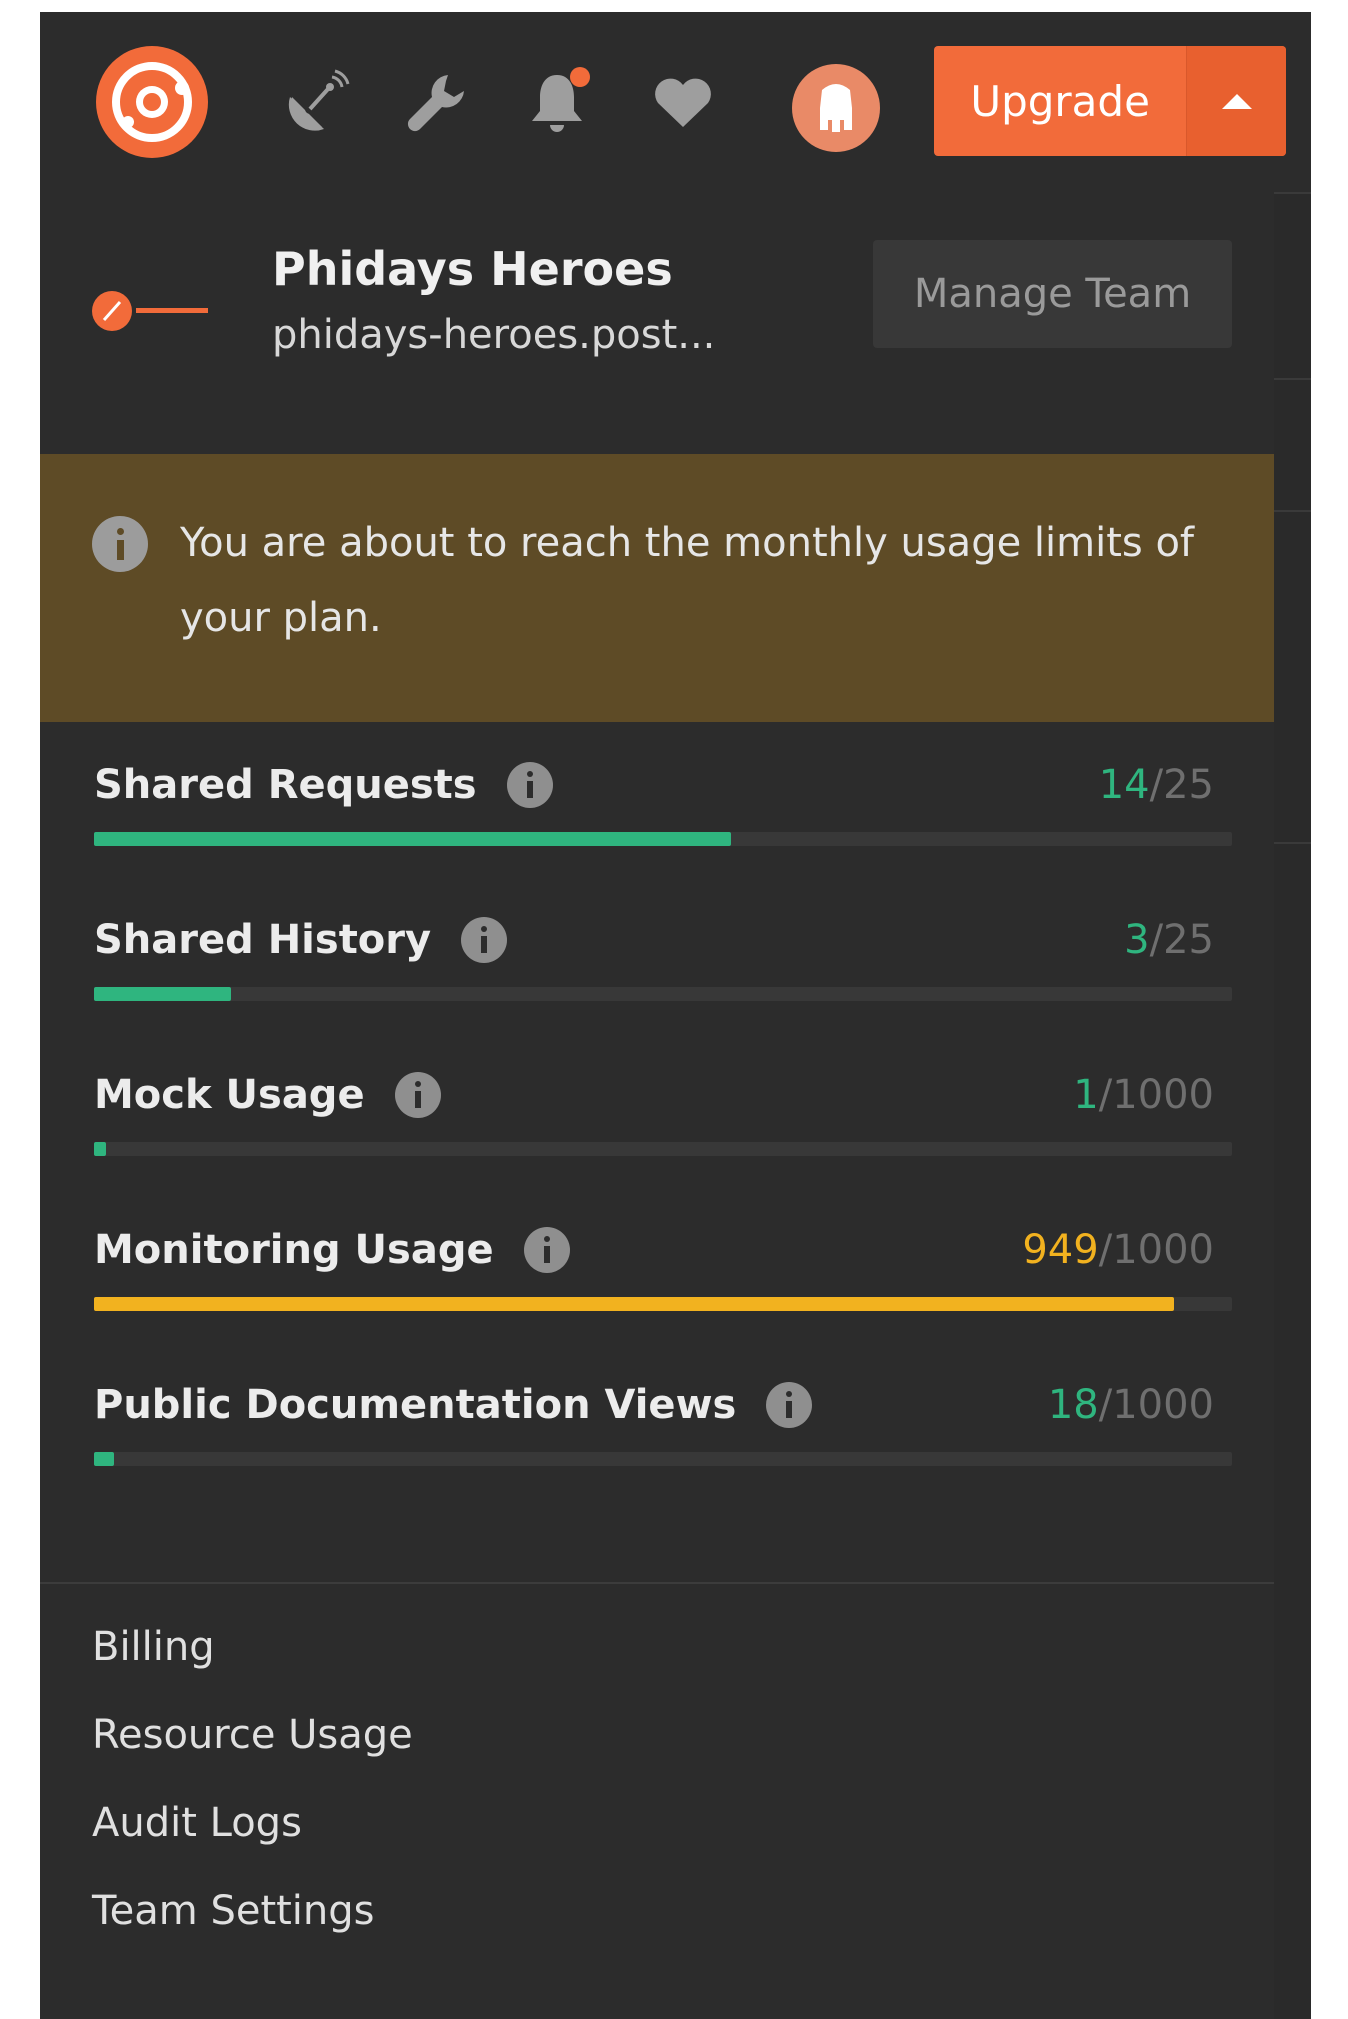  What do you see at coordinates (657, 1109) in the screenshot?
I see `usage-row: Mock Usage 1/1000` at bounding box center [657, 1109].